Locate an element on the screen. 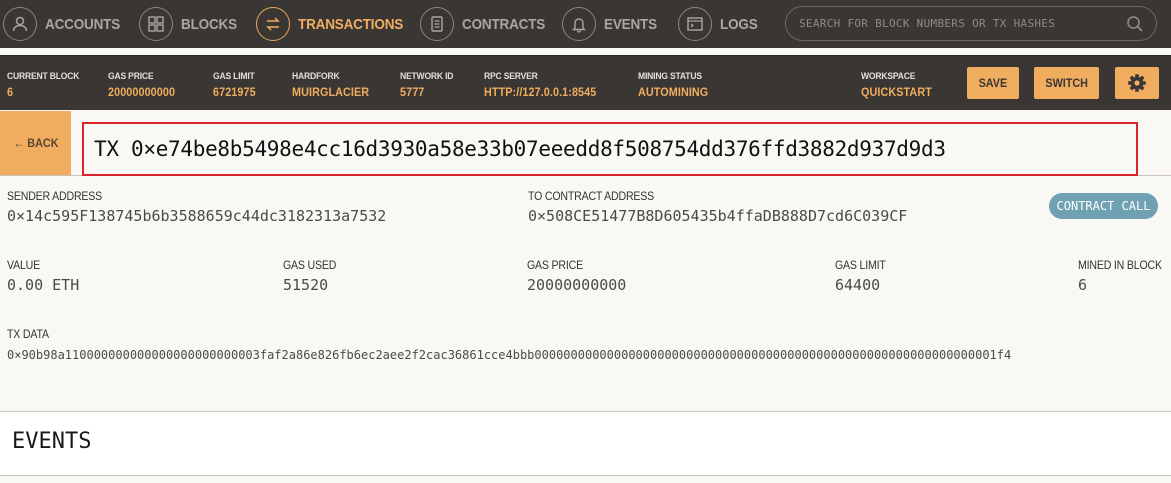 The width and height of the screenshot is (1171, 483). nav-contracts-label: CONTRACTS is located at coordinates (504, 24).